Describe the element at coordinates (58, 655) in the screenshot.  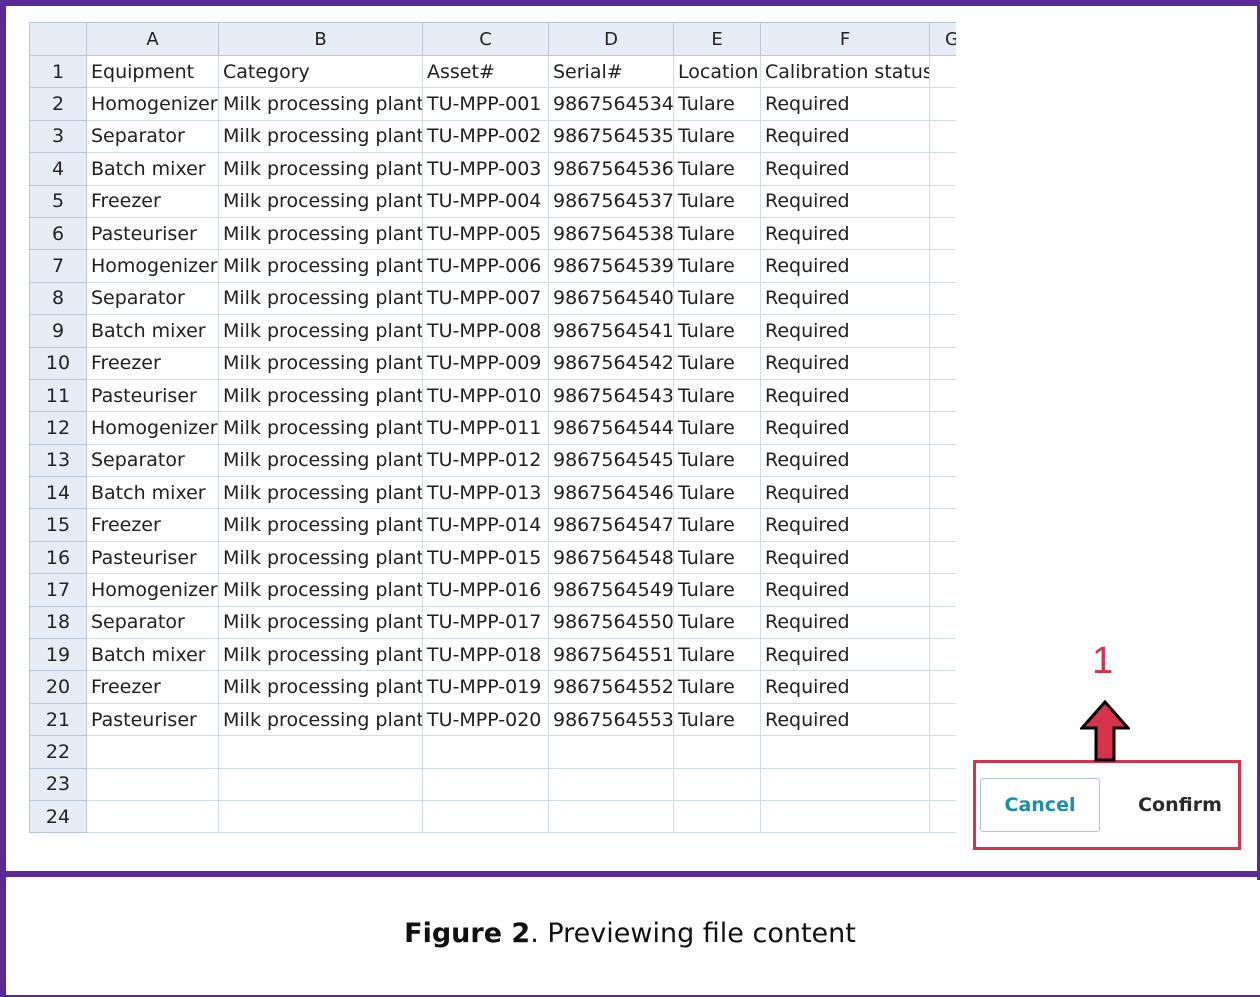
I see `row-header: 19` at that location.